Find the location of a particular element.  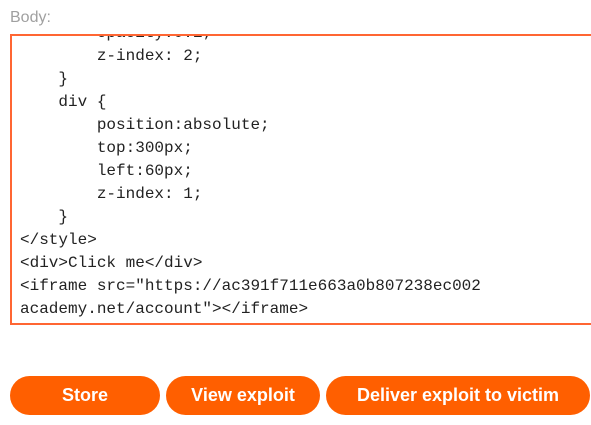

code-line: div { is located at coordinates (63, 102).